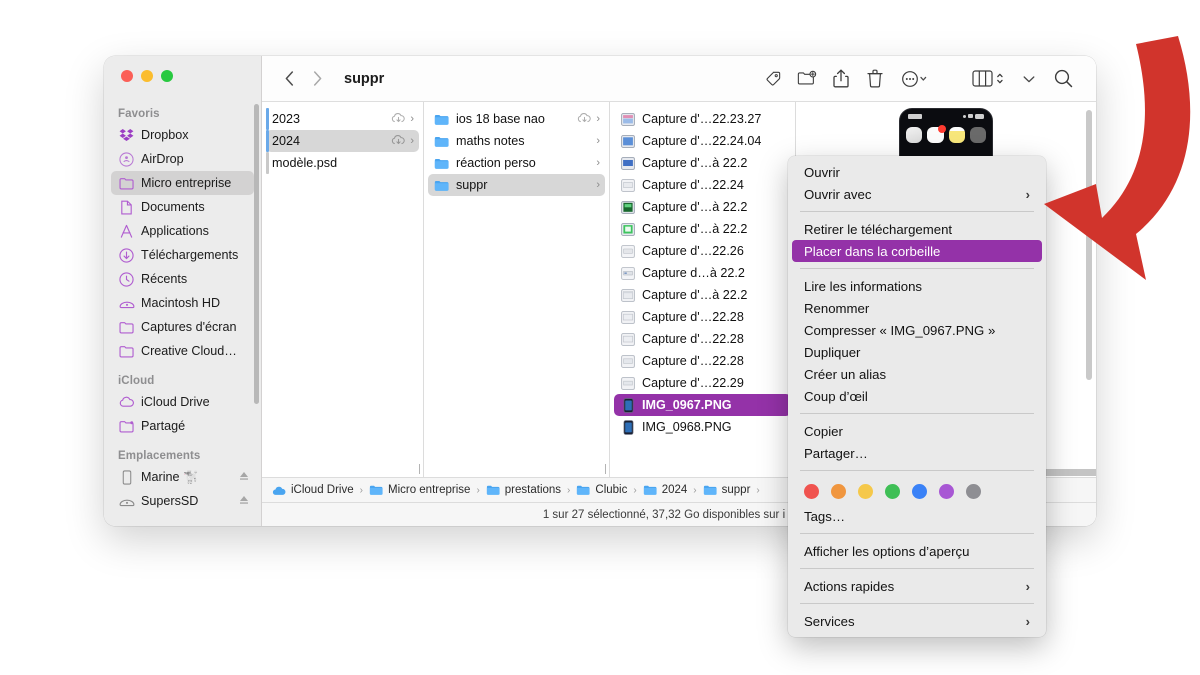 This screenshot has height=675, width=1200. What do you see at coordinates (917, 621) in the screenshot?
I see `menu-item-services: Services ›` at bounding box center [917, 621].